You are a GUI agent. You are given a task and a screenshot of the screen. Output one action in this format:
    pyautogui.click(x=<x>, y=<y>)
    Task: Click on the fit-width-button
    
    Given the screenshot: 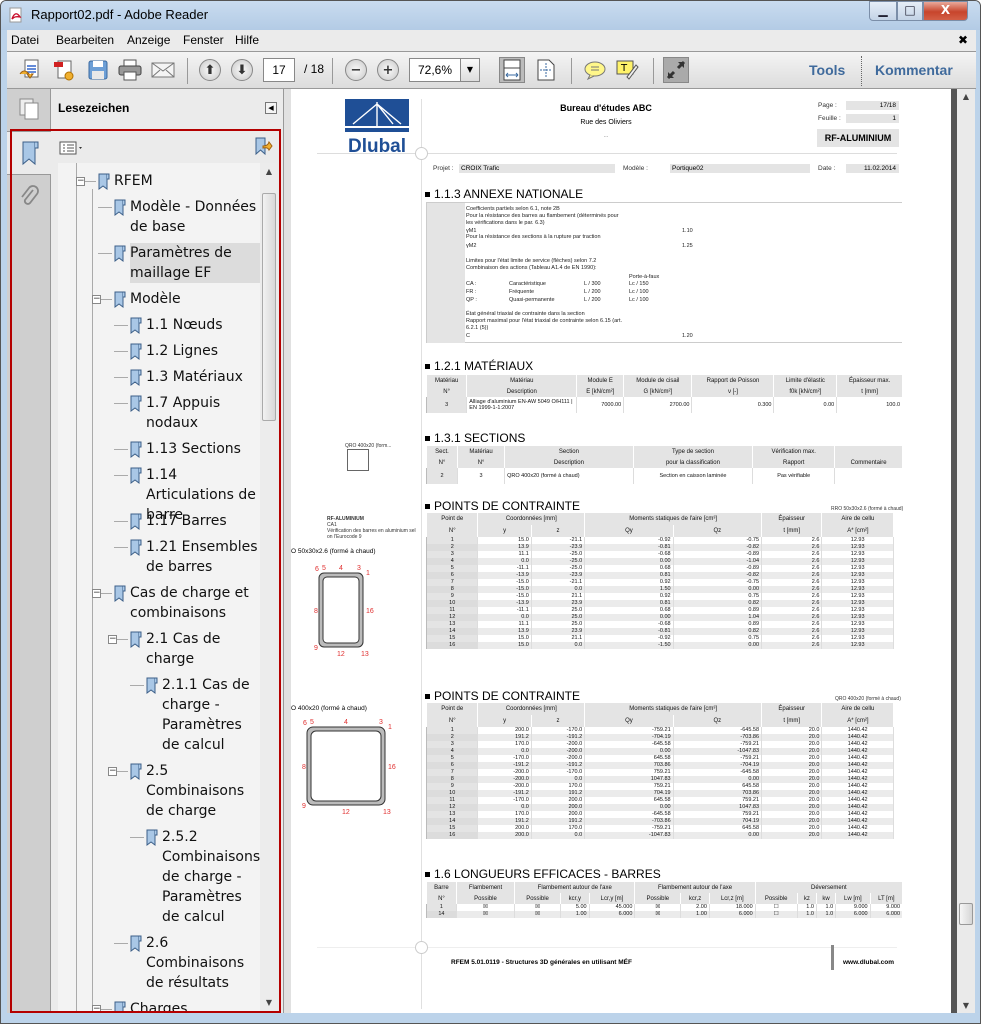 What is the action you would take?
    pyautogui.click(x=512, y=70)
    